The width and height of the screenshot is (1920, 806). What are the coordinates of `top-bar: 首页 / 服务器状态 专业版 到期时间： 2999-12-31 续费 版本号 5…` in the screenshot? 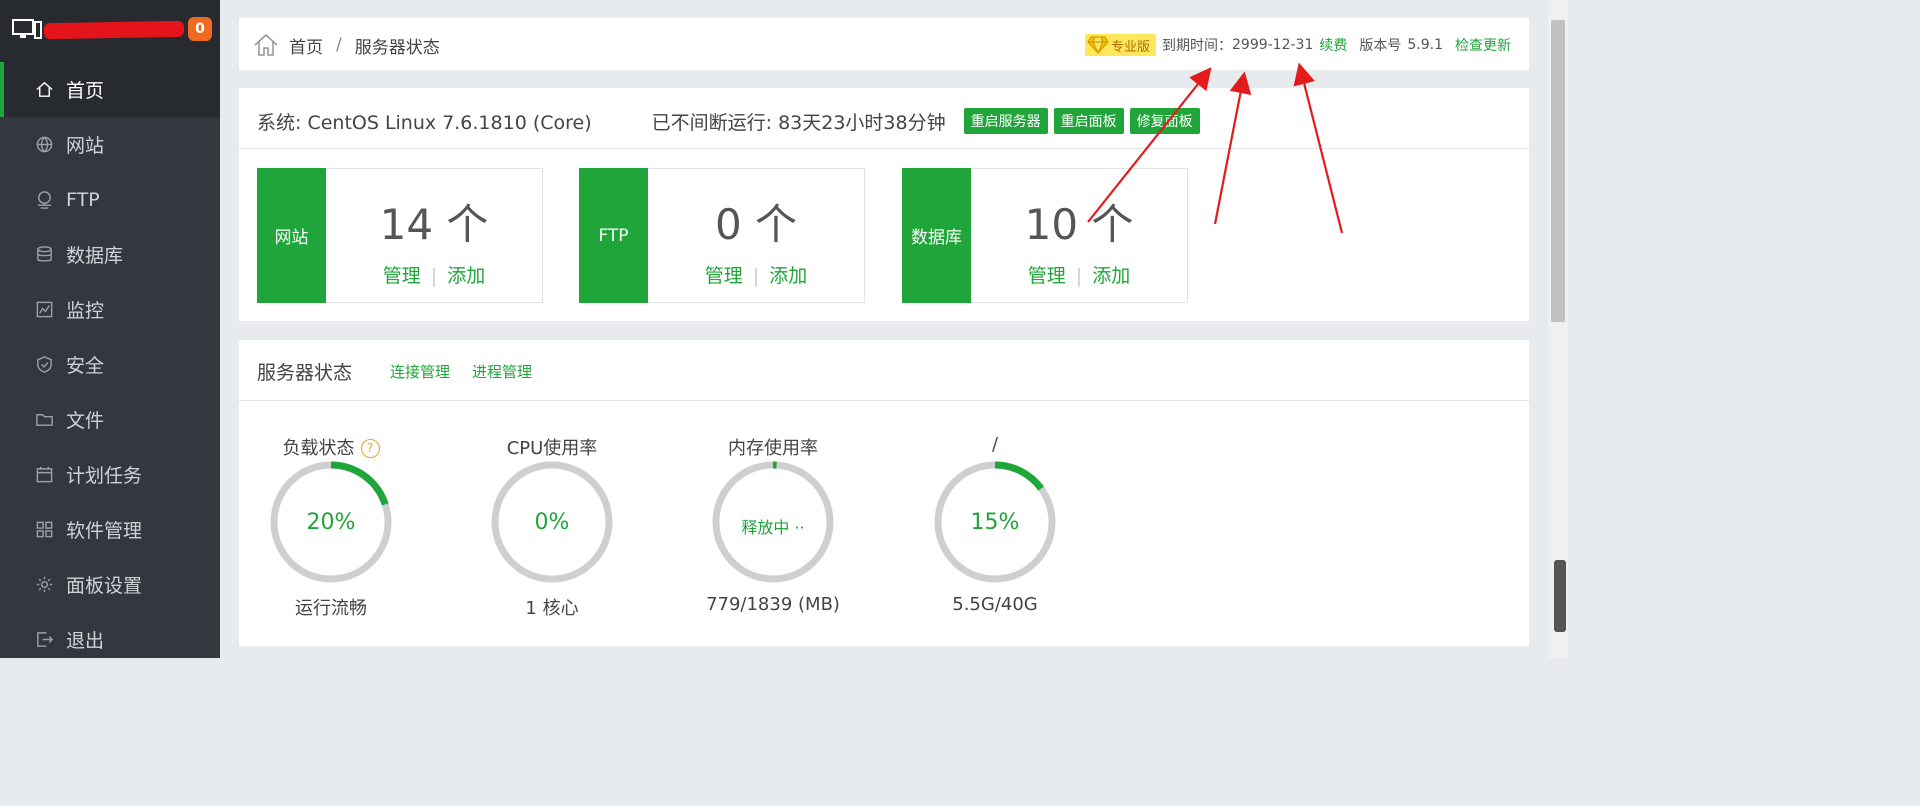 It's located at (884, 44).